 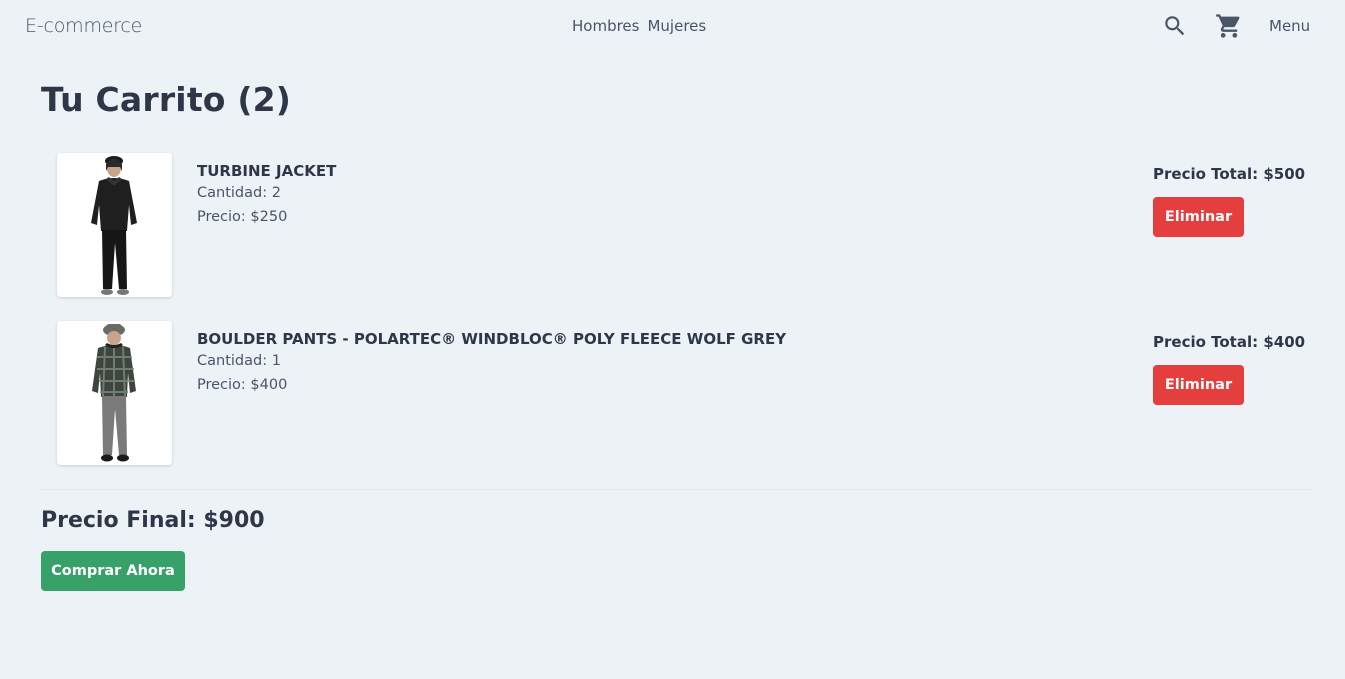 What do you see at coordinates (113, 571) in the screenshot?
I see `buy-now-button: Comprar Ahora` at bounding box center [113, 571].